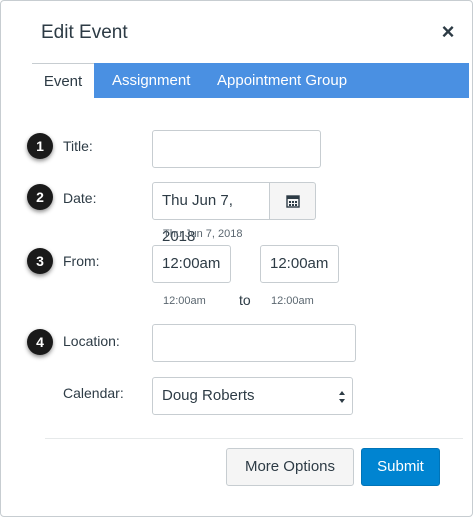 The image size is (473, 517). I want to click on date-label: Date:, so click(80, 198).